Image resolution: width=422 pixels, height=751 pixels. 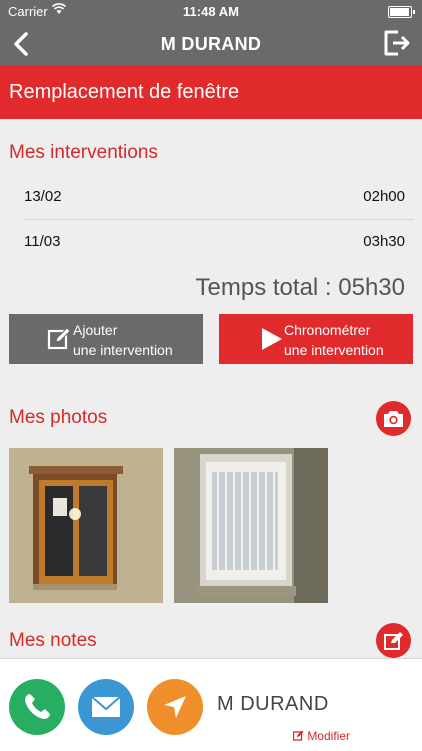 I want to click on add-button-line2: une intervention, so click(x=123, y=350).